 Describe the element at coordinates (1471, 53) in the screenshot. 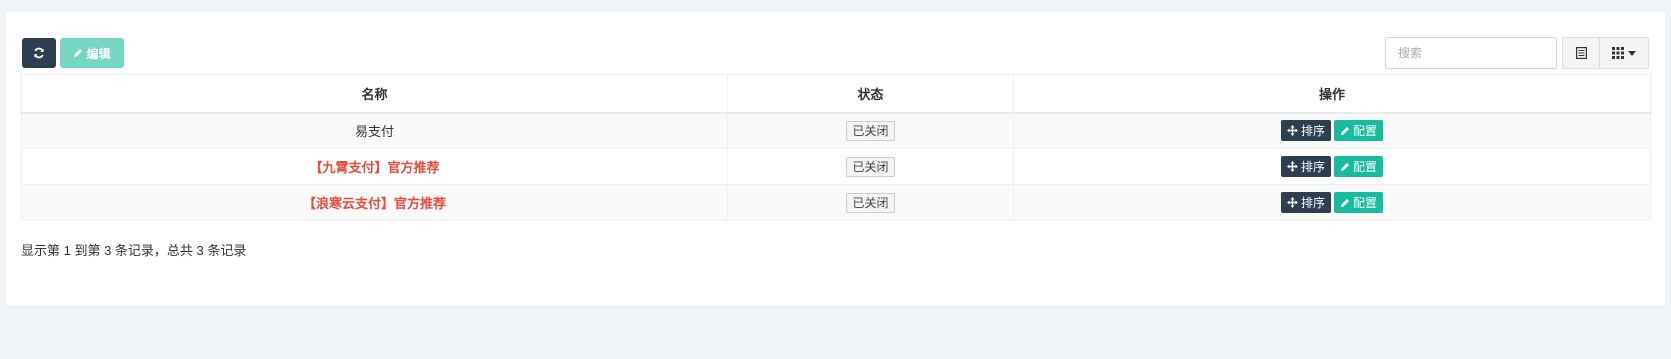

I see `search-input` at that location.